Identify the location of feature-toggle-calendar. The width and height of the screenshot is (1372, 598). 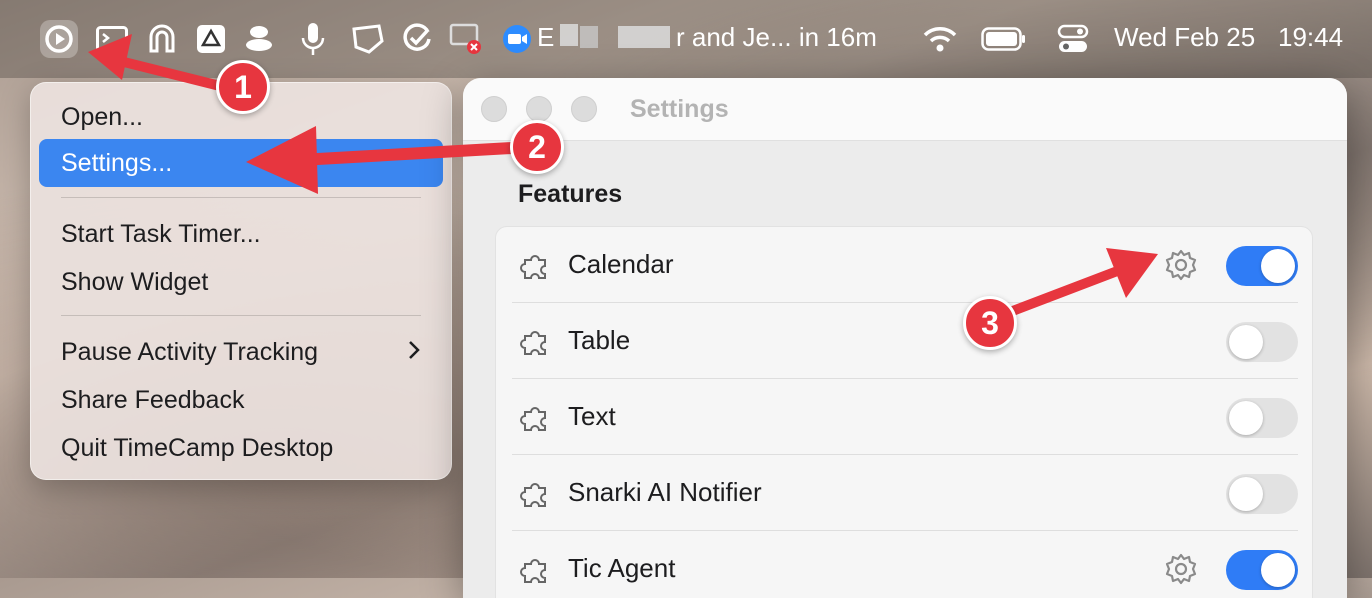
(1262, 266).